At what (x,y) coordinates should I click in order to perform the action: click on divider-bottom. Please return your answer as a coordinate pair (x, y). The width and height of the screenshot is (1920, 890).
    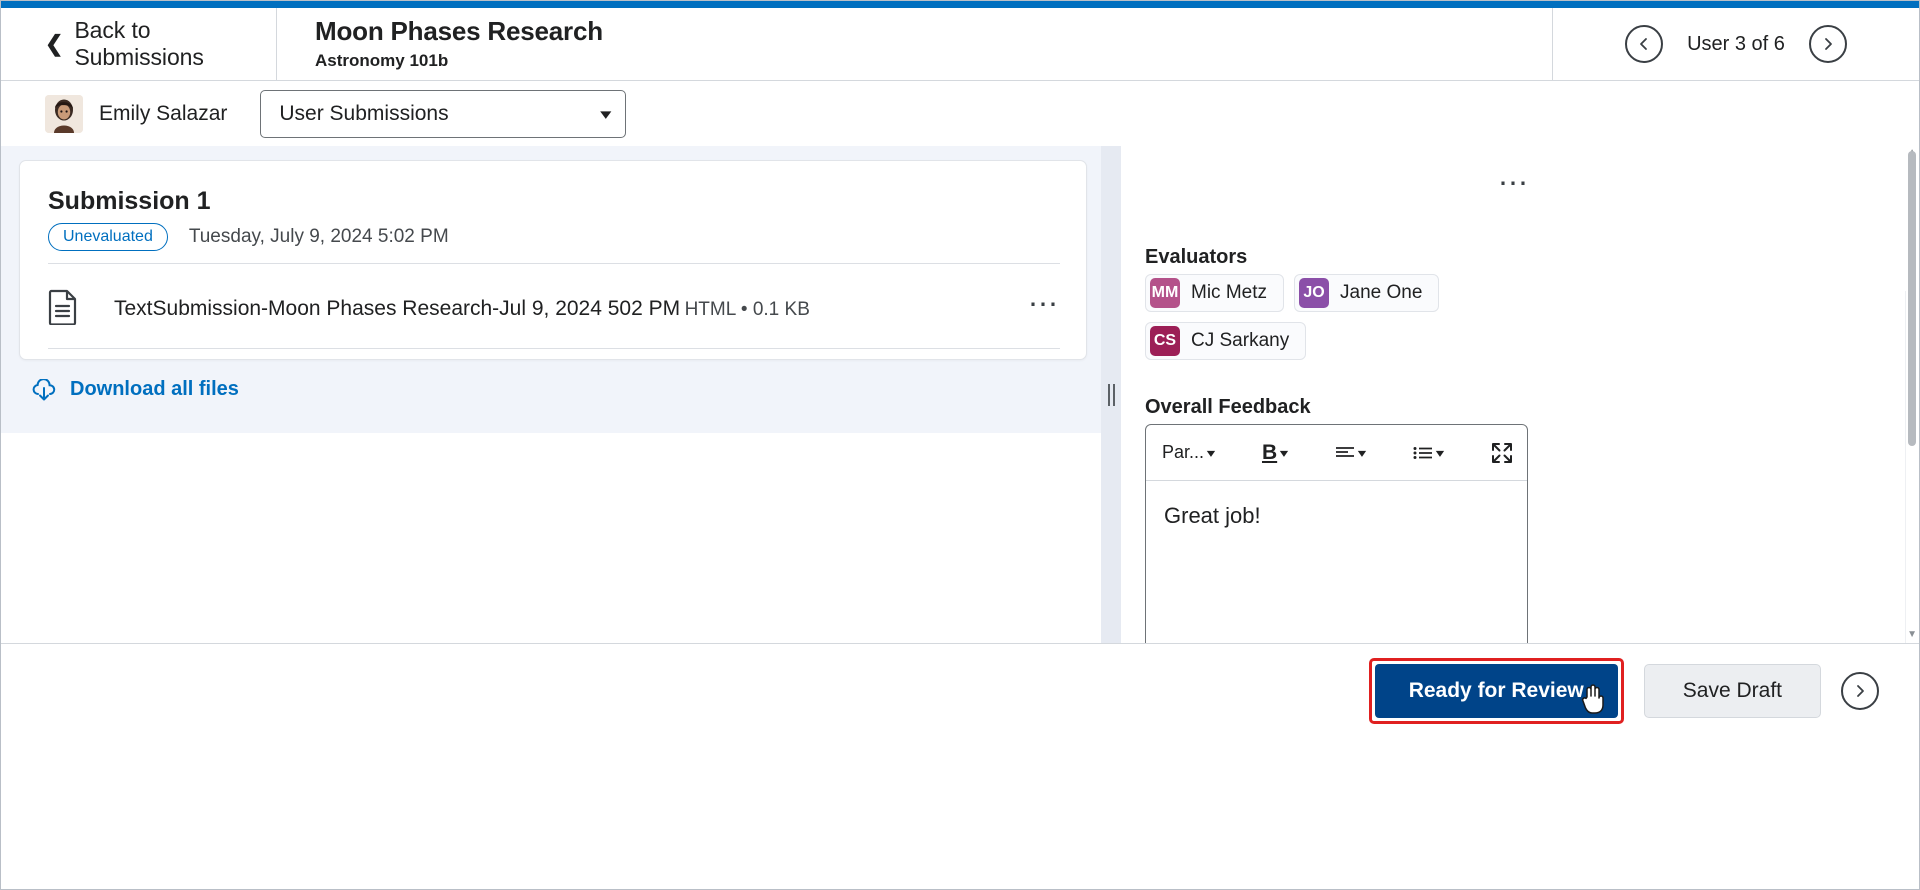
    Looking at the image, I should click on (554, 348).